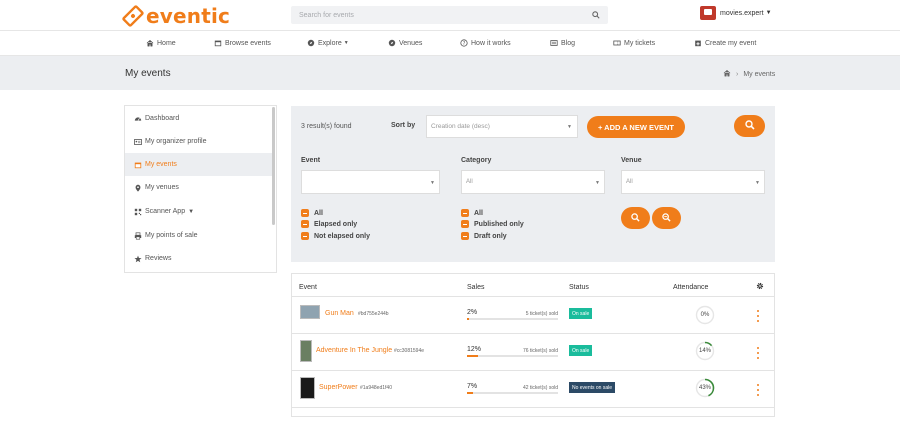 The height and width of the screenshot is (424, 900). I want to click on tickets-sold: 76 ticket(s) sold, so click(540, 351).